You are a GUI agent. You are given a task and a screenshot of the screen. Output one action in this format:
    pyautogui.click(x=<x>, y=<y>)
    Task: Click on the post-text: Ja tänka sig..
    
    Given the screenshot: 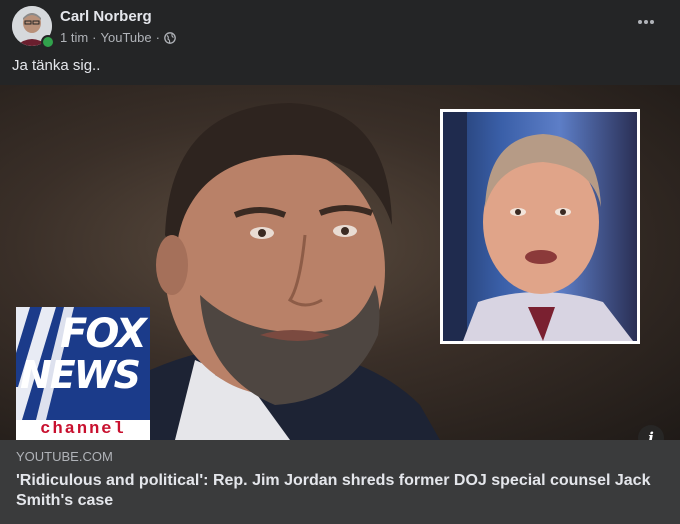 What is the action you would take?
    pyautogui.click(x=56, y=65)
    